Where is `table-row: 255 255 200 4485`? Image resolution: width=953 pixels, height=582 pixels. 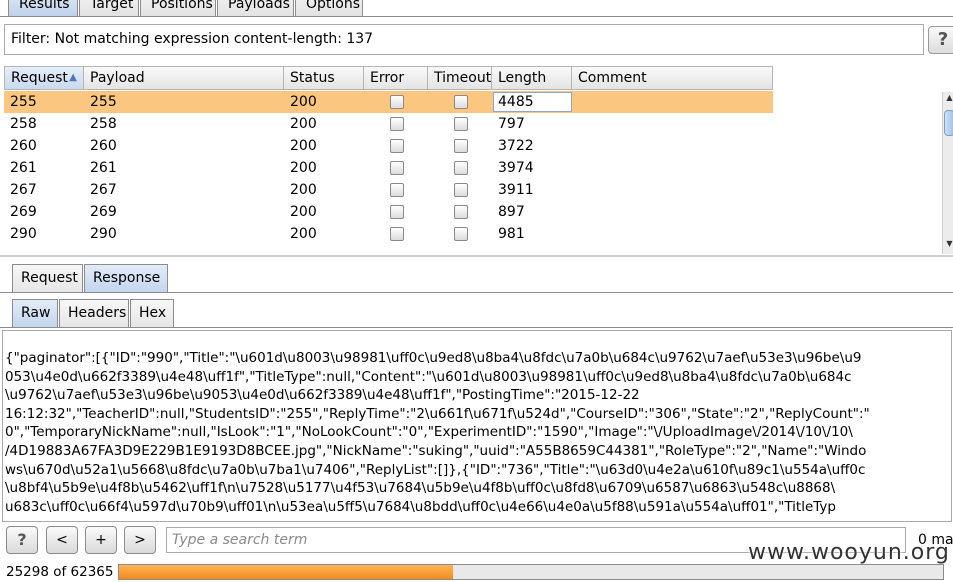
table-row: 255 255 200 4485 is located at coordinates (388, 102).